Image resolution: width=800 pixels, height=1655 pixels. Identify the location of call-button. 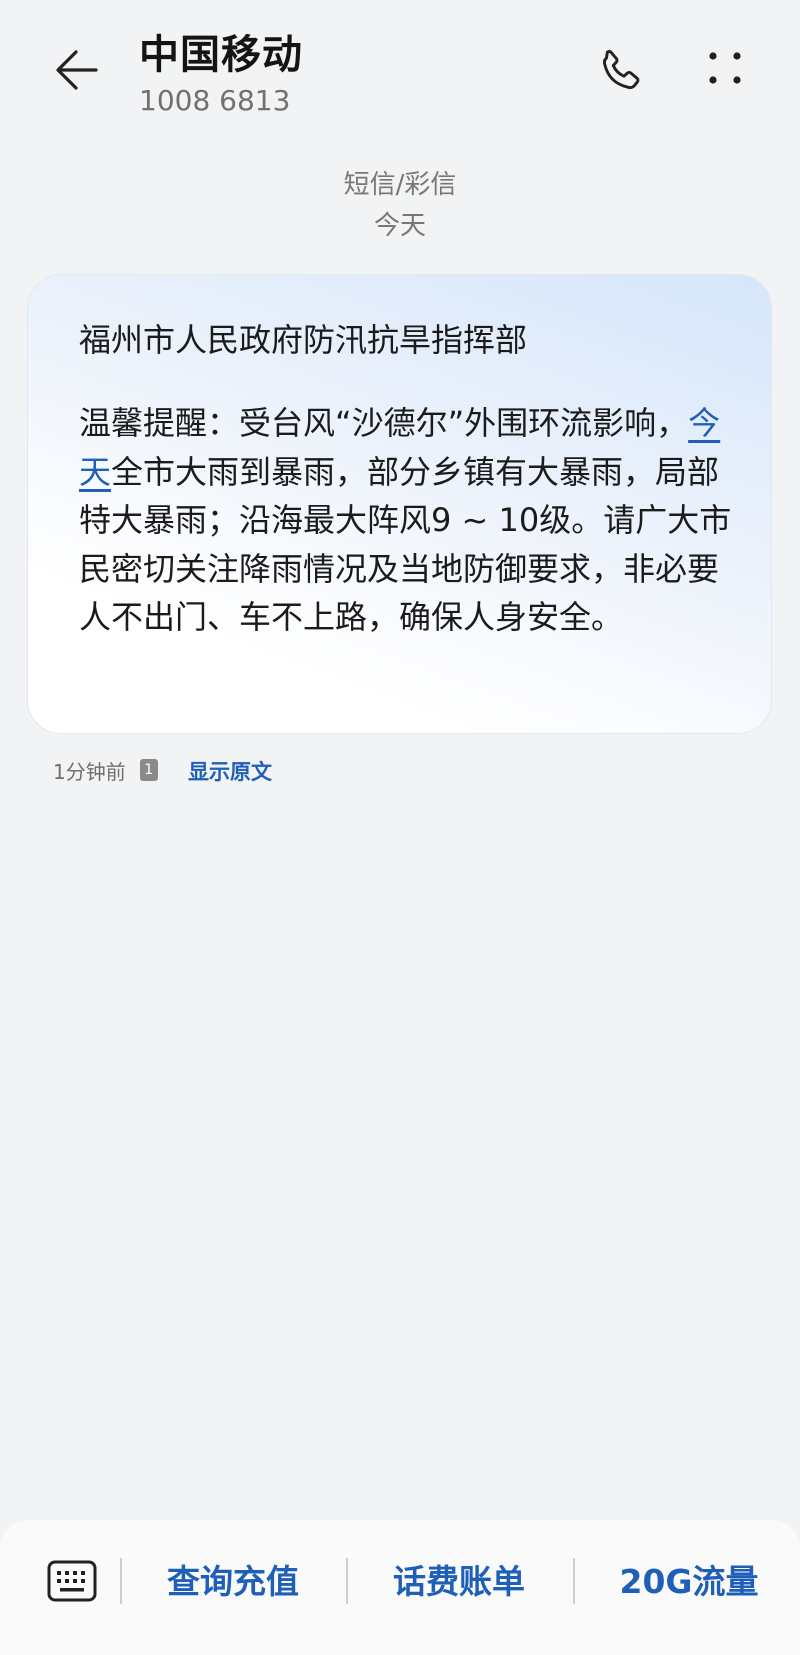
(620, 72).